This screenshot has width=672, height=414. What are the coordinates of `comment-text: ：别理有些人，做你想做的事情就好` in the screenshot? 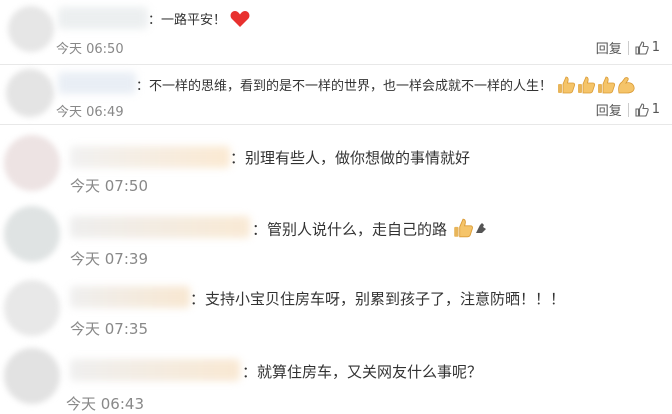 It's located at (350, 157).